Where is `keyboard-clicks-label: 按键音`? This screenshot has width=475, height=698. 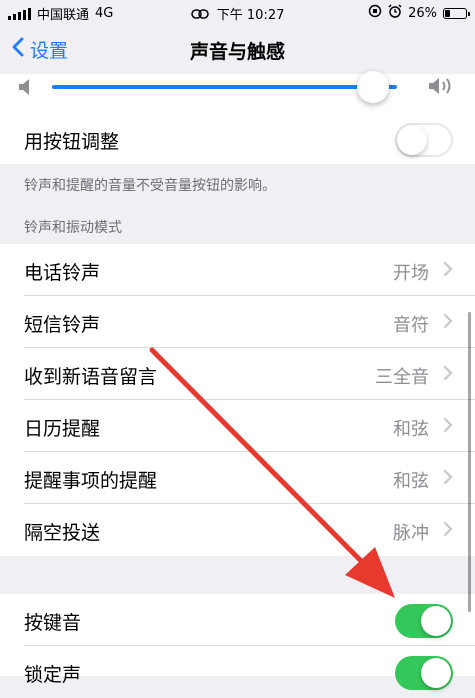 keyboard-clicks-label: 按键音 is located at coordinates (53, 623).